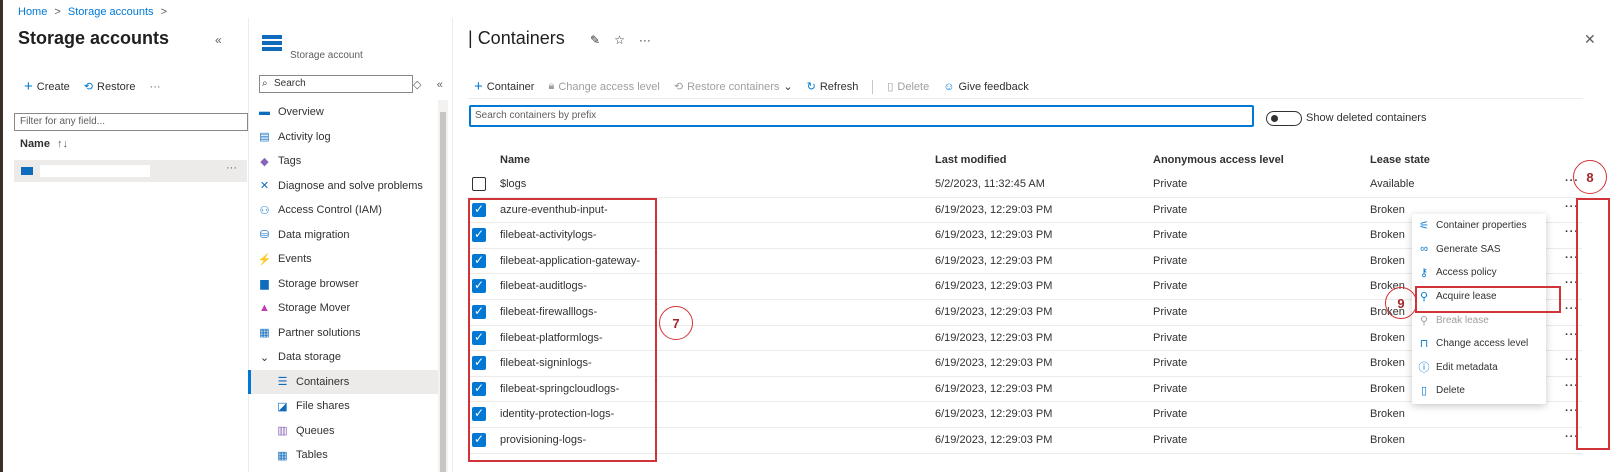 The width and height of the screenshot is (1622, 472). Describe the element at coordinates (833, 87) in the screenshot. I see `refresh-button: ↻ Refresh` at that location.